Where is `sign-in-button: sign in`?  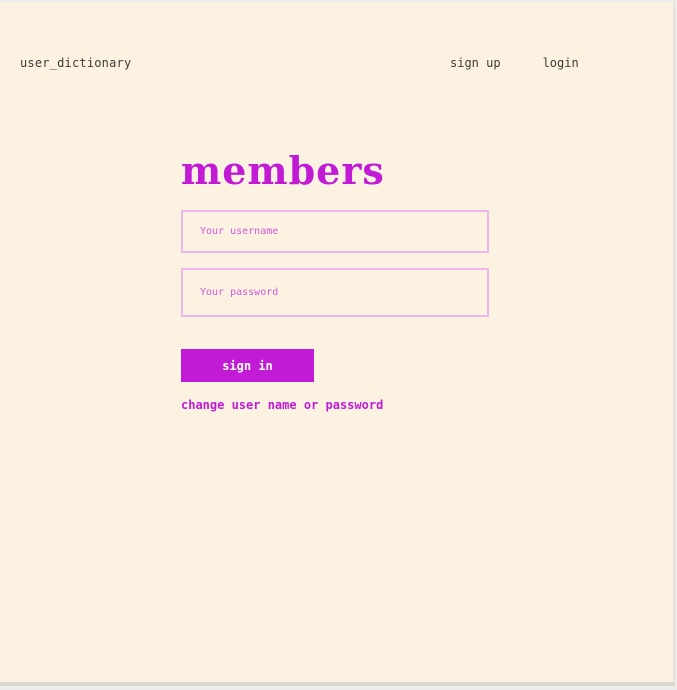 sign-in-button: sign in is located at coordinates (247, 365).